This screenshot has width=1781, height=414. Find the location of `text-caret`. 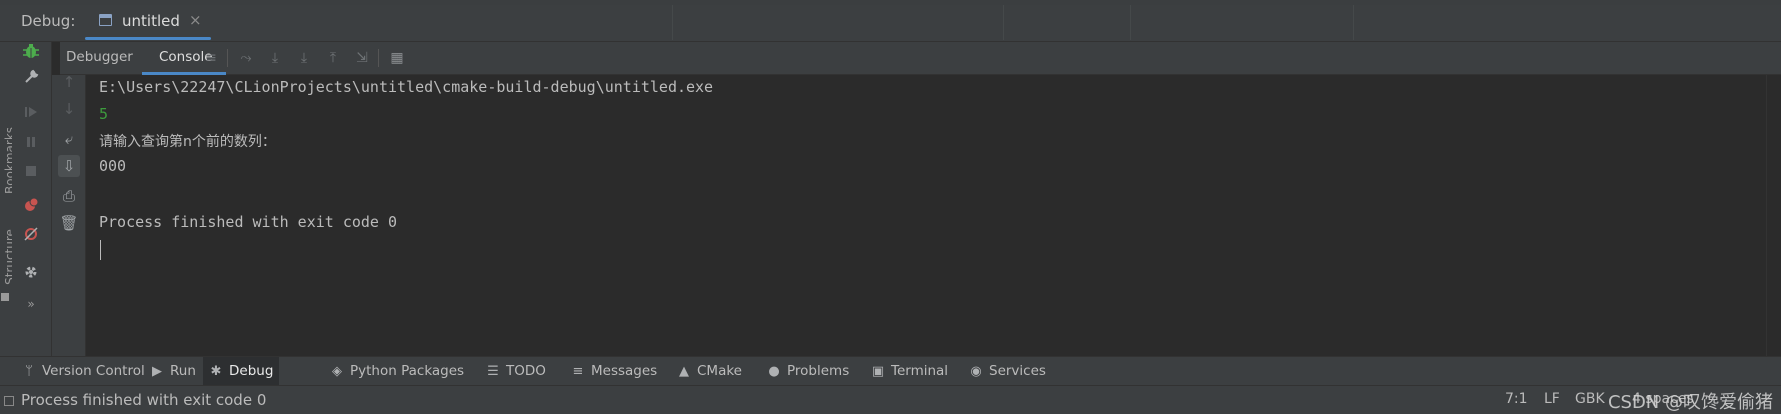

text-caret is located at coordinates (100, 250).